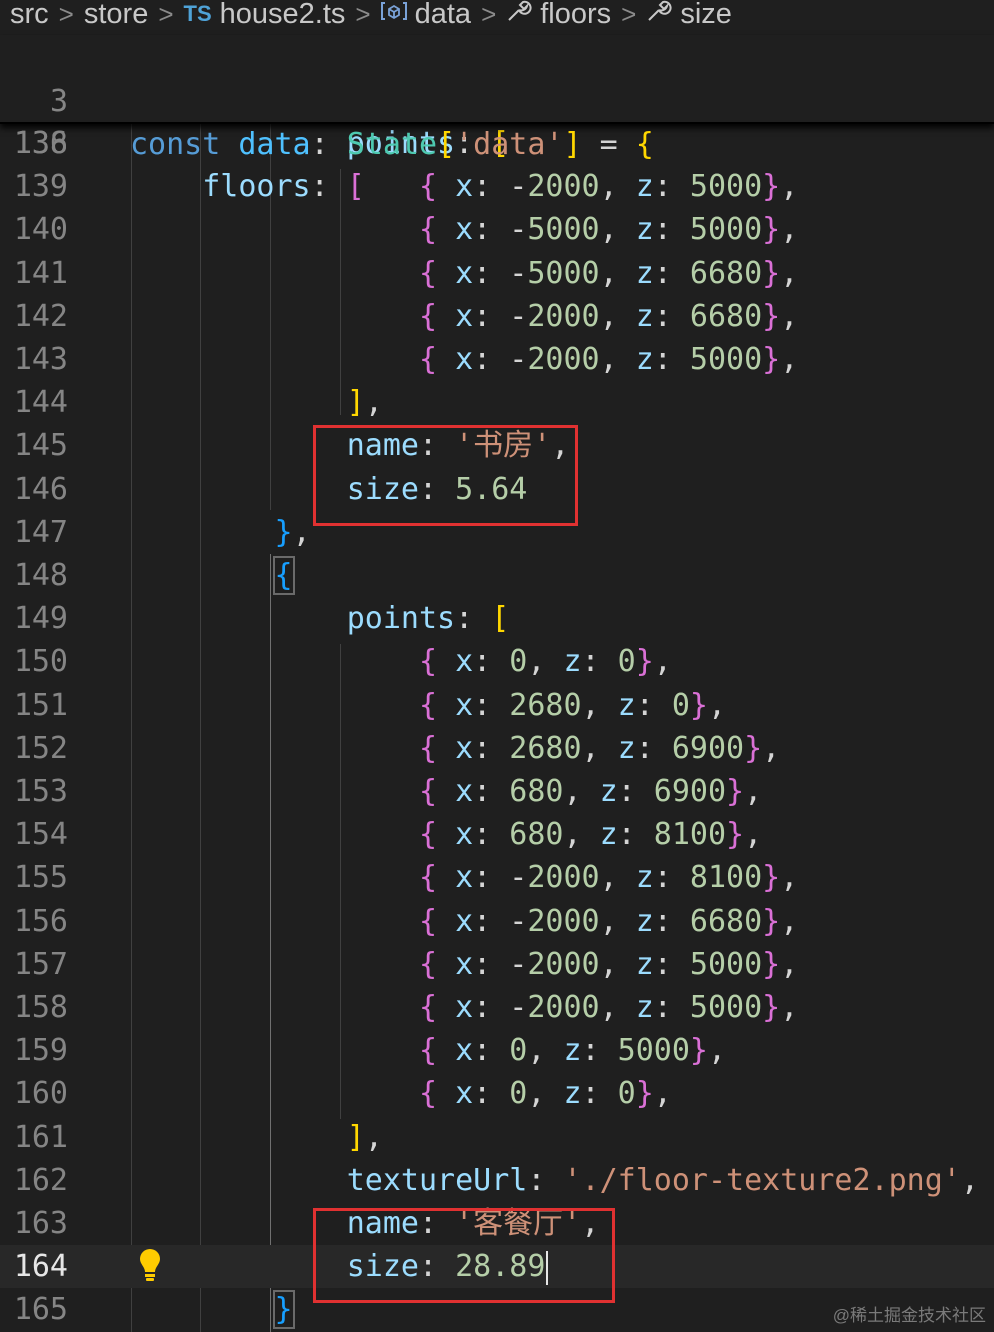 The image size is (994, 1332). Describe the element at coordinates (40, 403) in the screenshot. I see `line-number: 144` at that location.